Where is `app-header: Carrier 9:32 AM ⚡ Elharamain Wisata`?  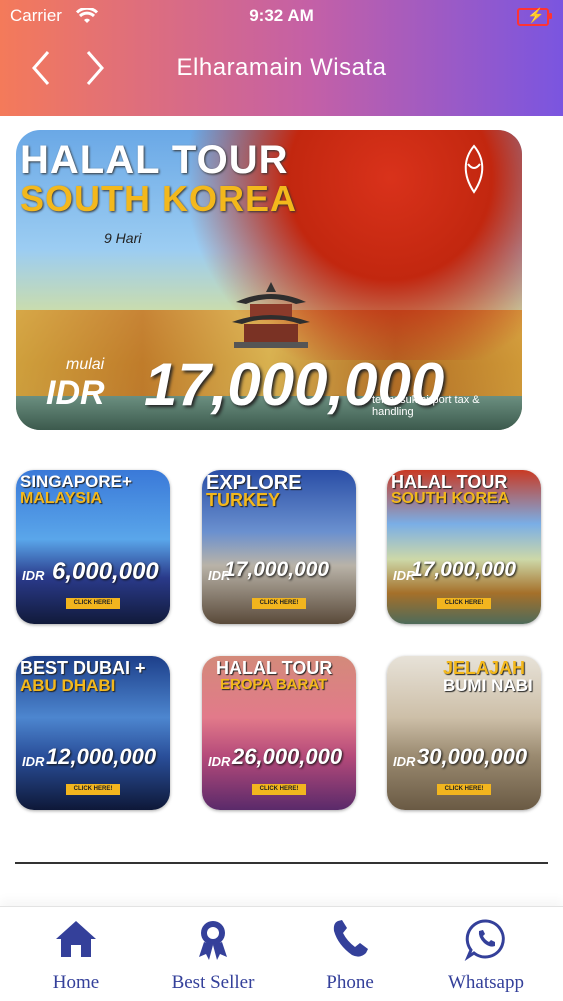
app-header: Carrier 9:32 AM ⚡ Elharamain Wisata is located at coordinates (281, 58).